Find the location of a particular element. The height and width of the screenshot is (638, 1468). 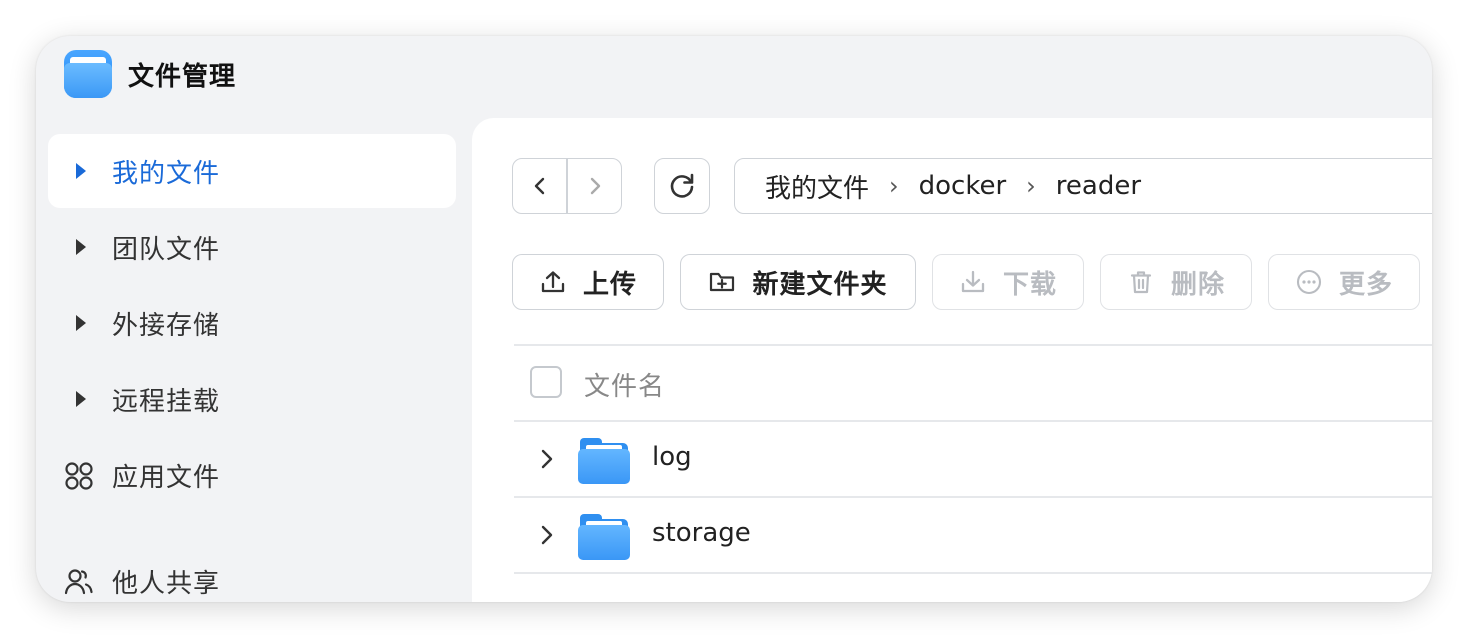

sidebar-item-shared-with-me: 他人共享 is located at coordinates (252, 573).